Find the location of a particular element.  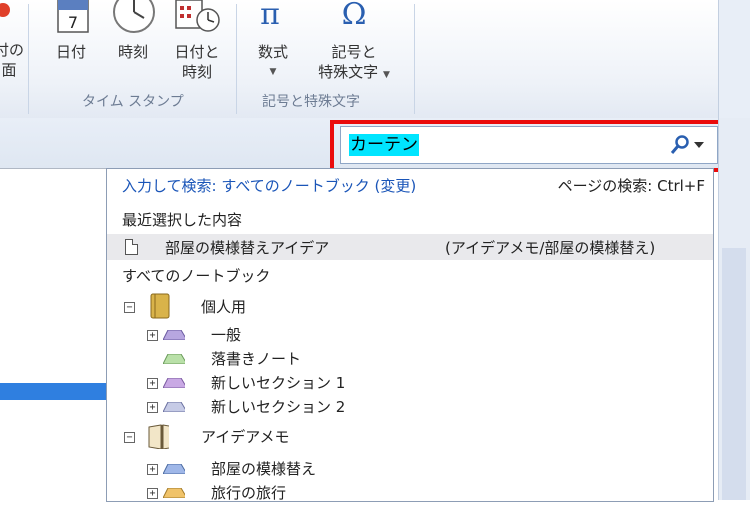

section-item: + 新しいセクション 2 is located at coordinates (407, 407).